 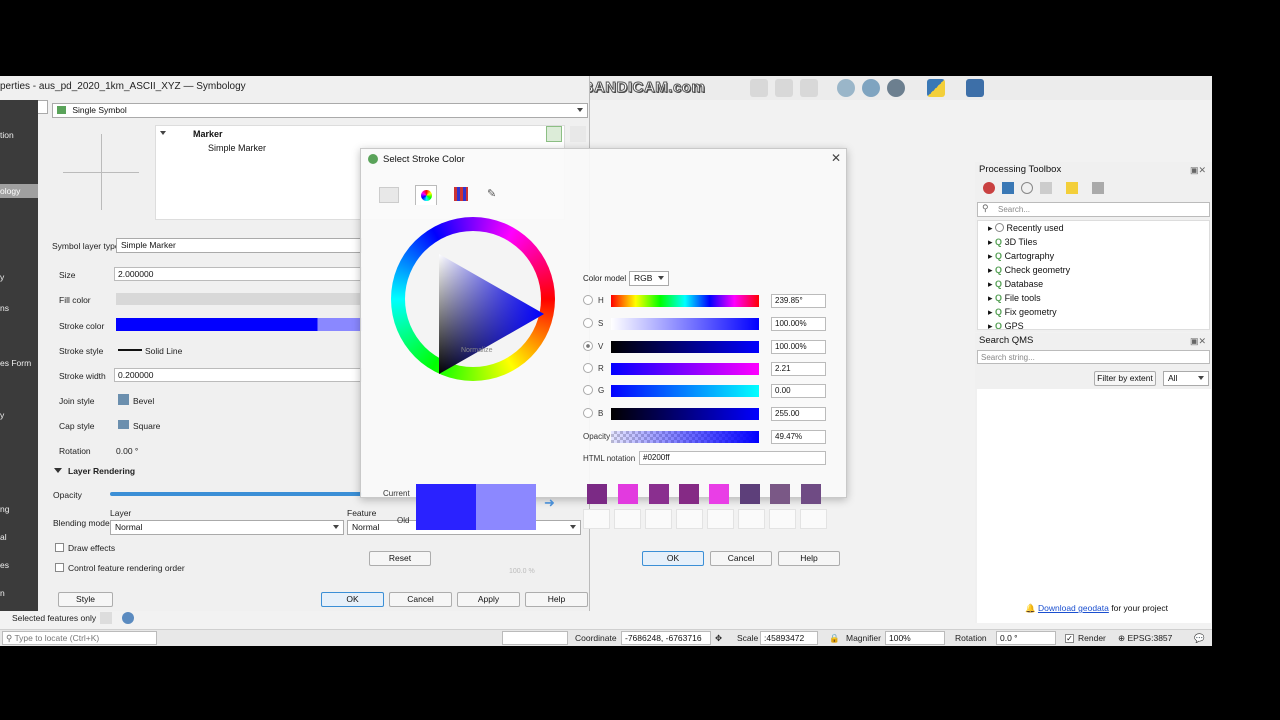 I want to click on opacity-slider, so click(x=236, y=494).